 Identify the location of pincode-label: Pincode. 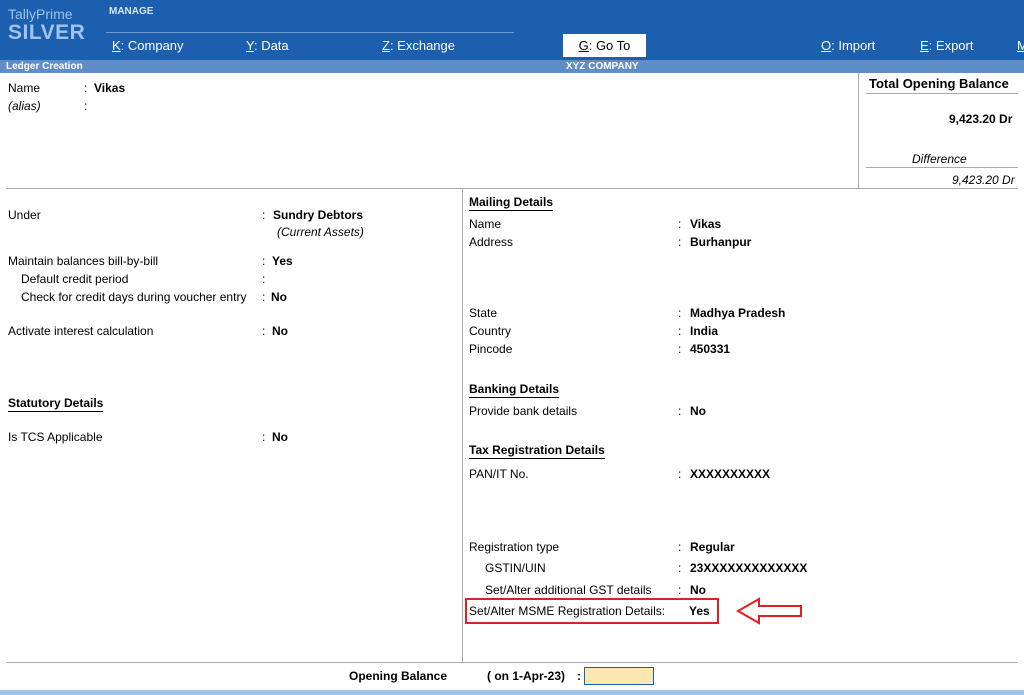
(491, 349).